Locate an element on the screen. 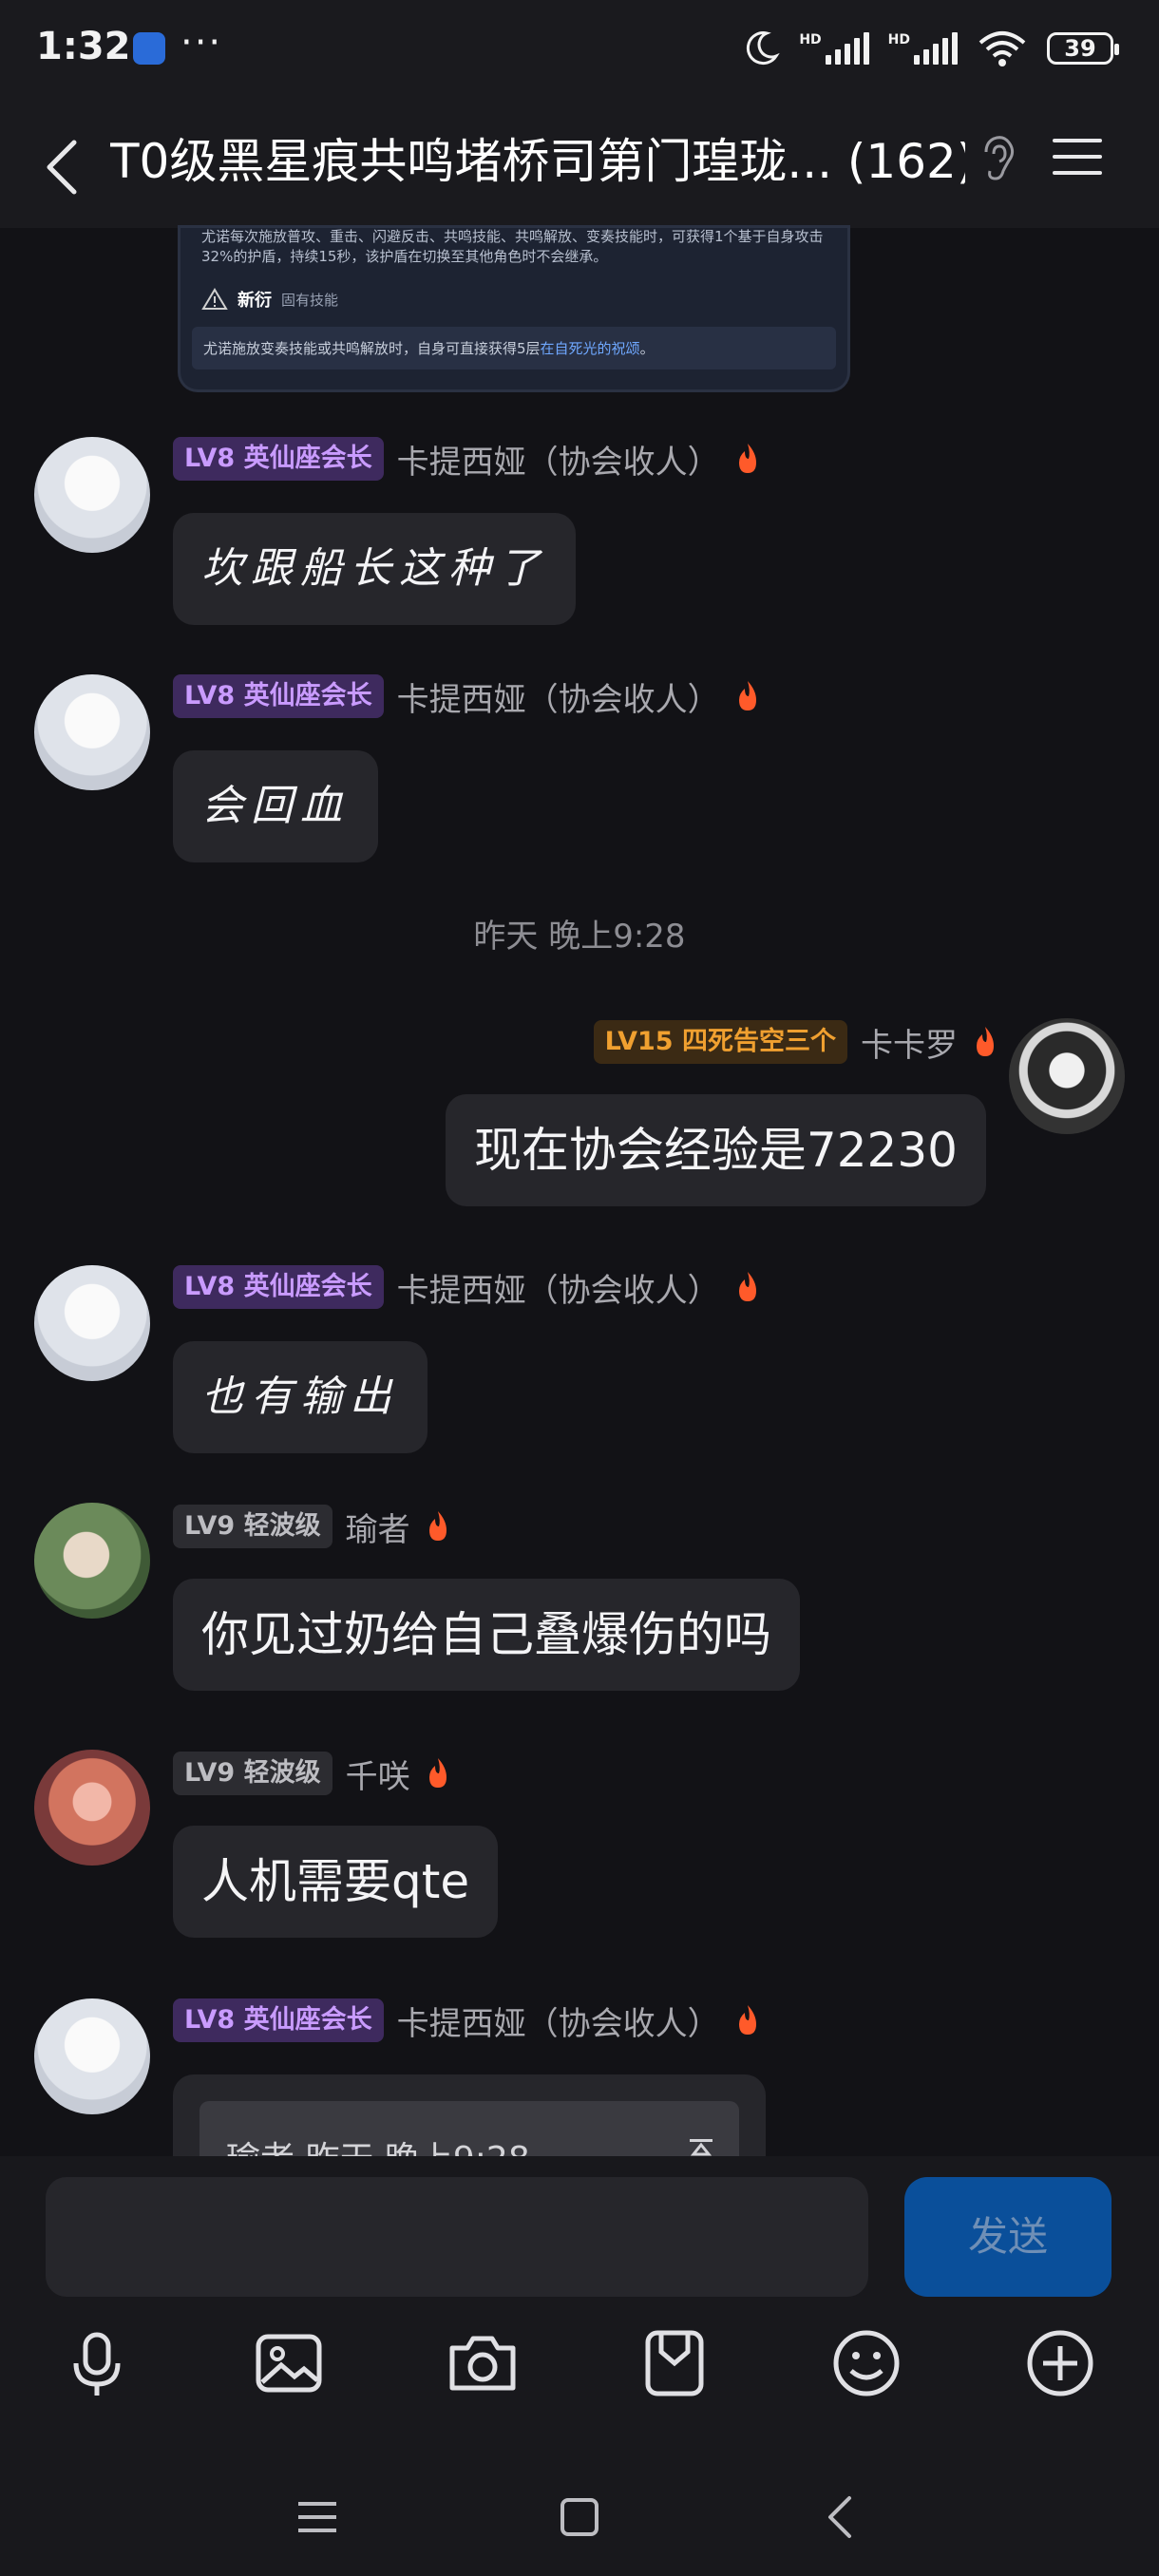  skill-type: 固有技能 is located at coordinates (310, 300).